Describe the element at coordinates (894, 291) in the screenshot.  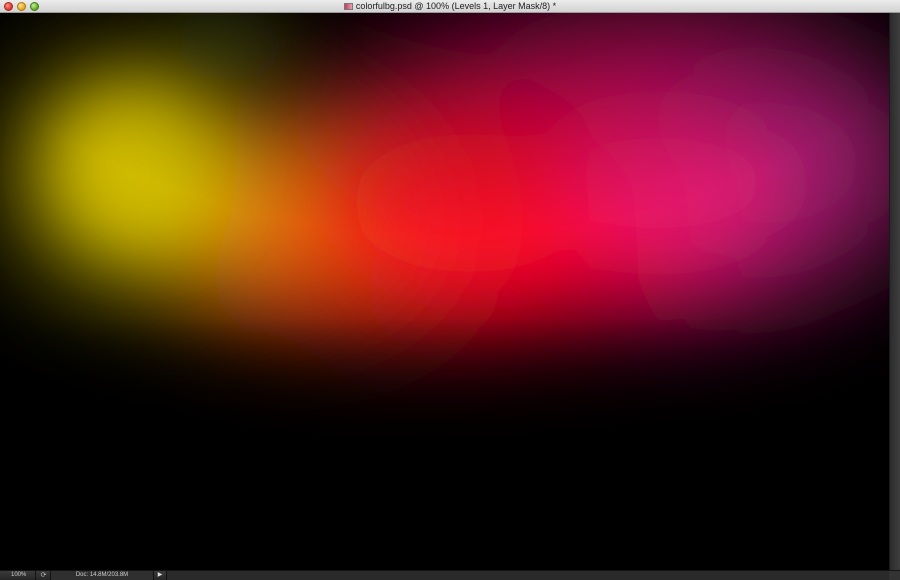
I see `vertical-scrollbar` at that location.